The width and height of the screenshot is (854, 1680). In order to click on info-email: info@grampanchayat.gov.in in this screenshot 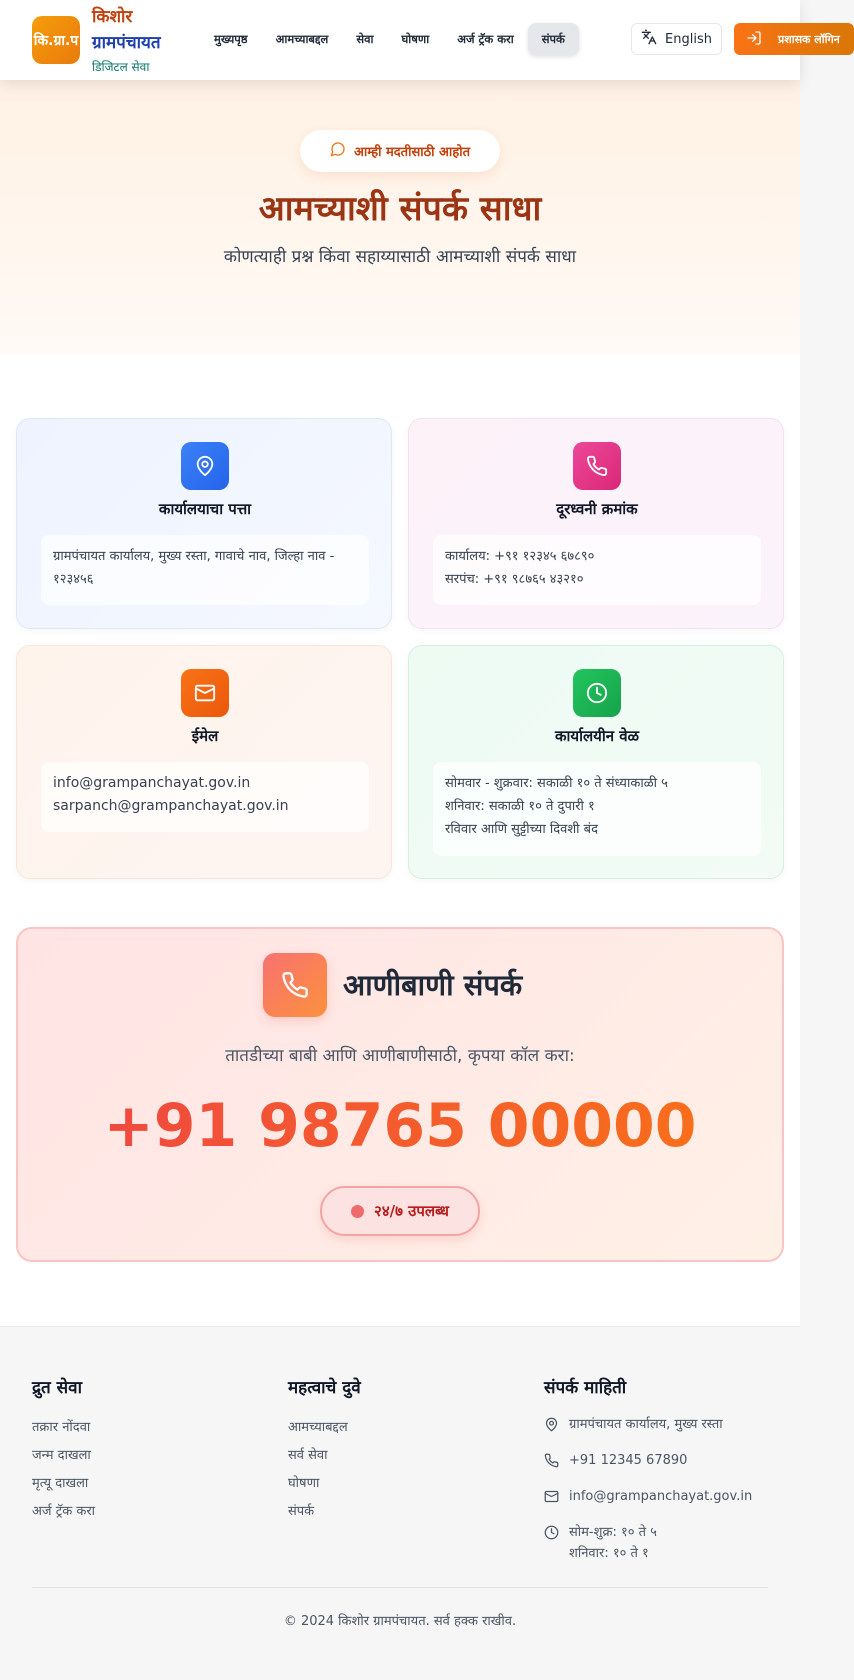, I will do `click(205, 783)`.